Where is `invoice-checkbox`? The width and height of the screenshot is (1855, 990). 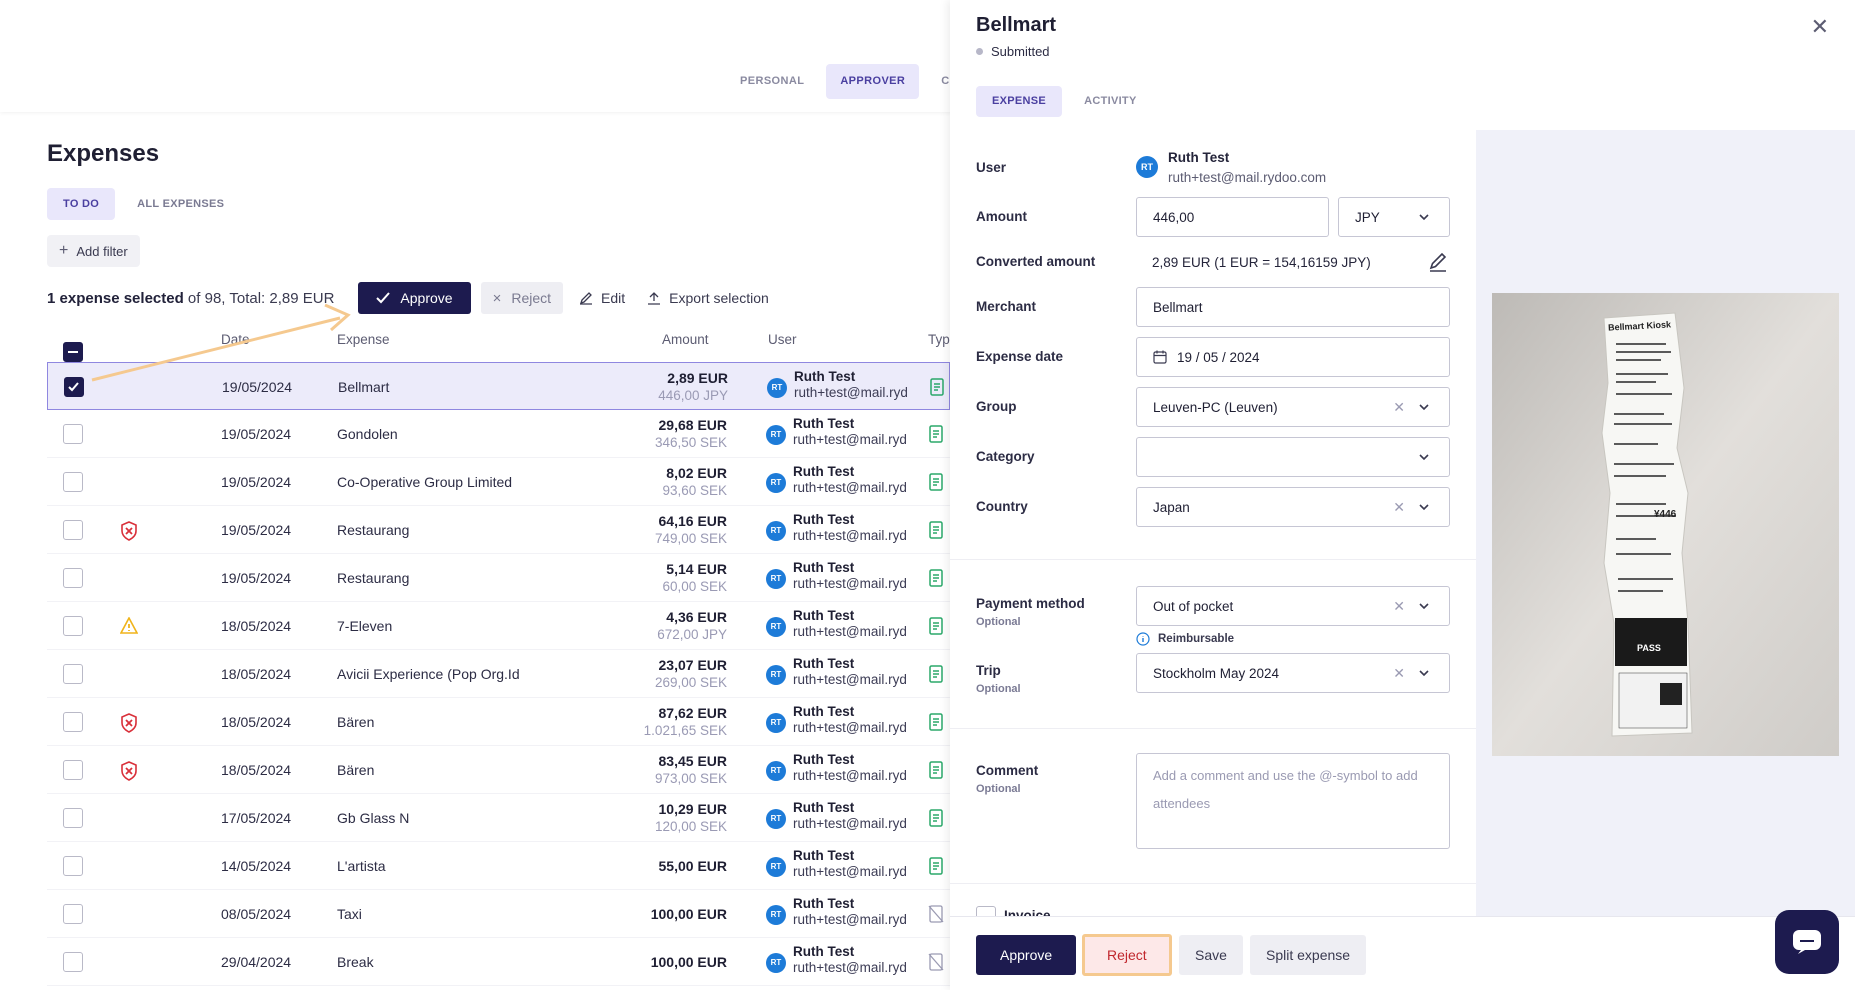
invoice-checkbox is located at coordinates (986, 911).